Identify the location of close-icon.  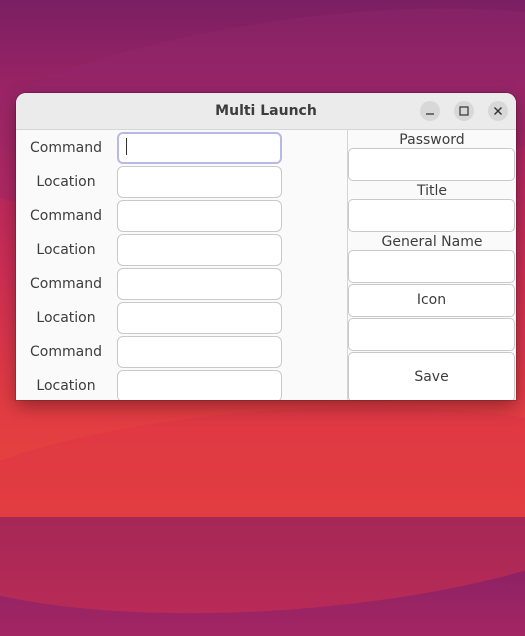
(498, 111).